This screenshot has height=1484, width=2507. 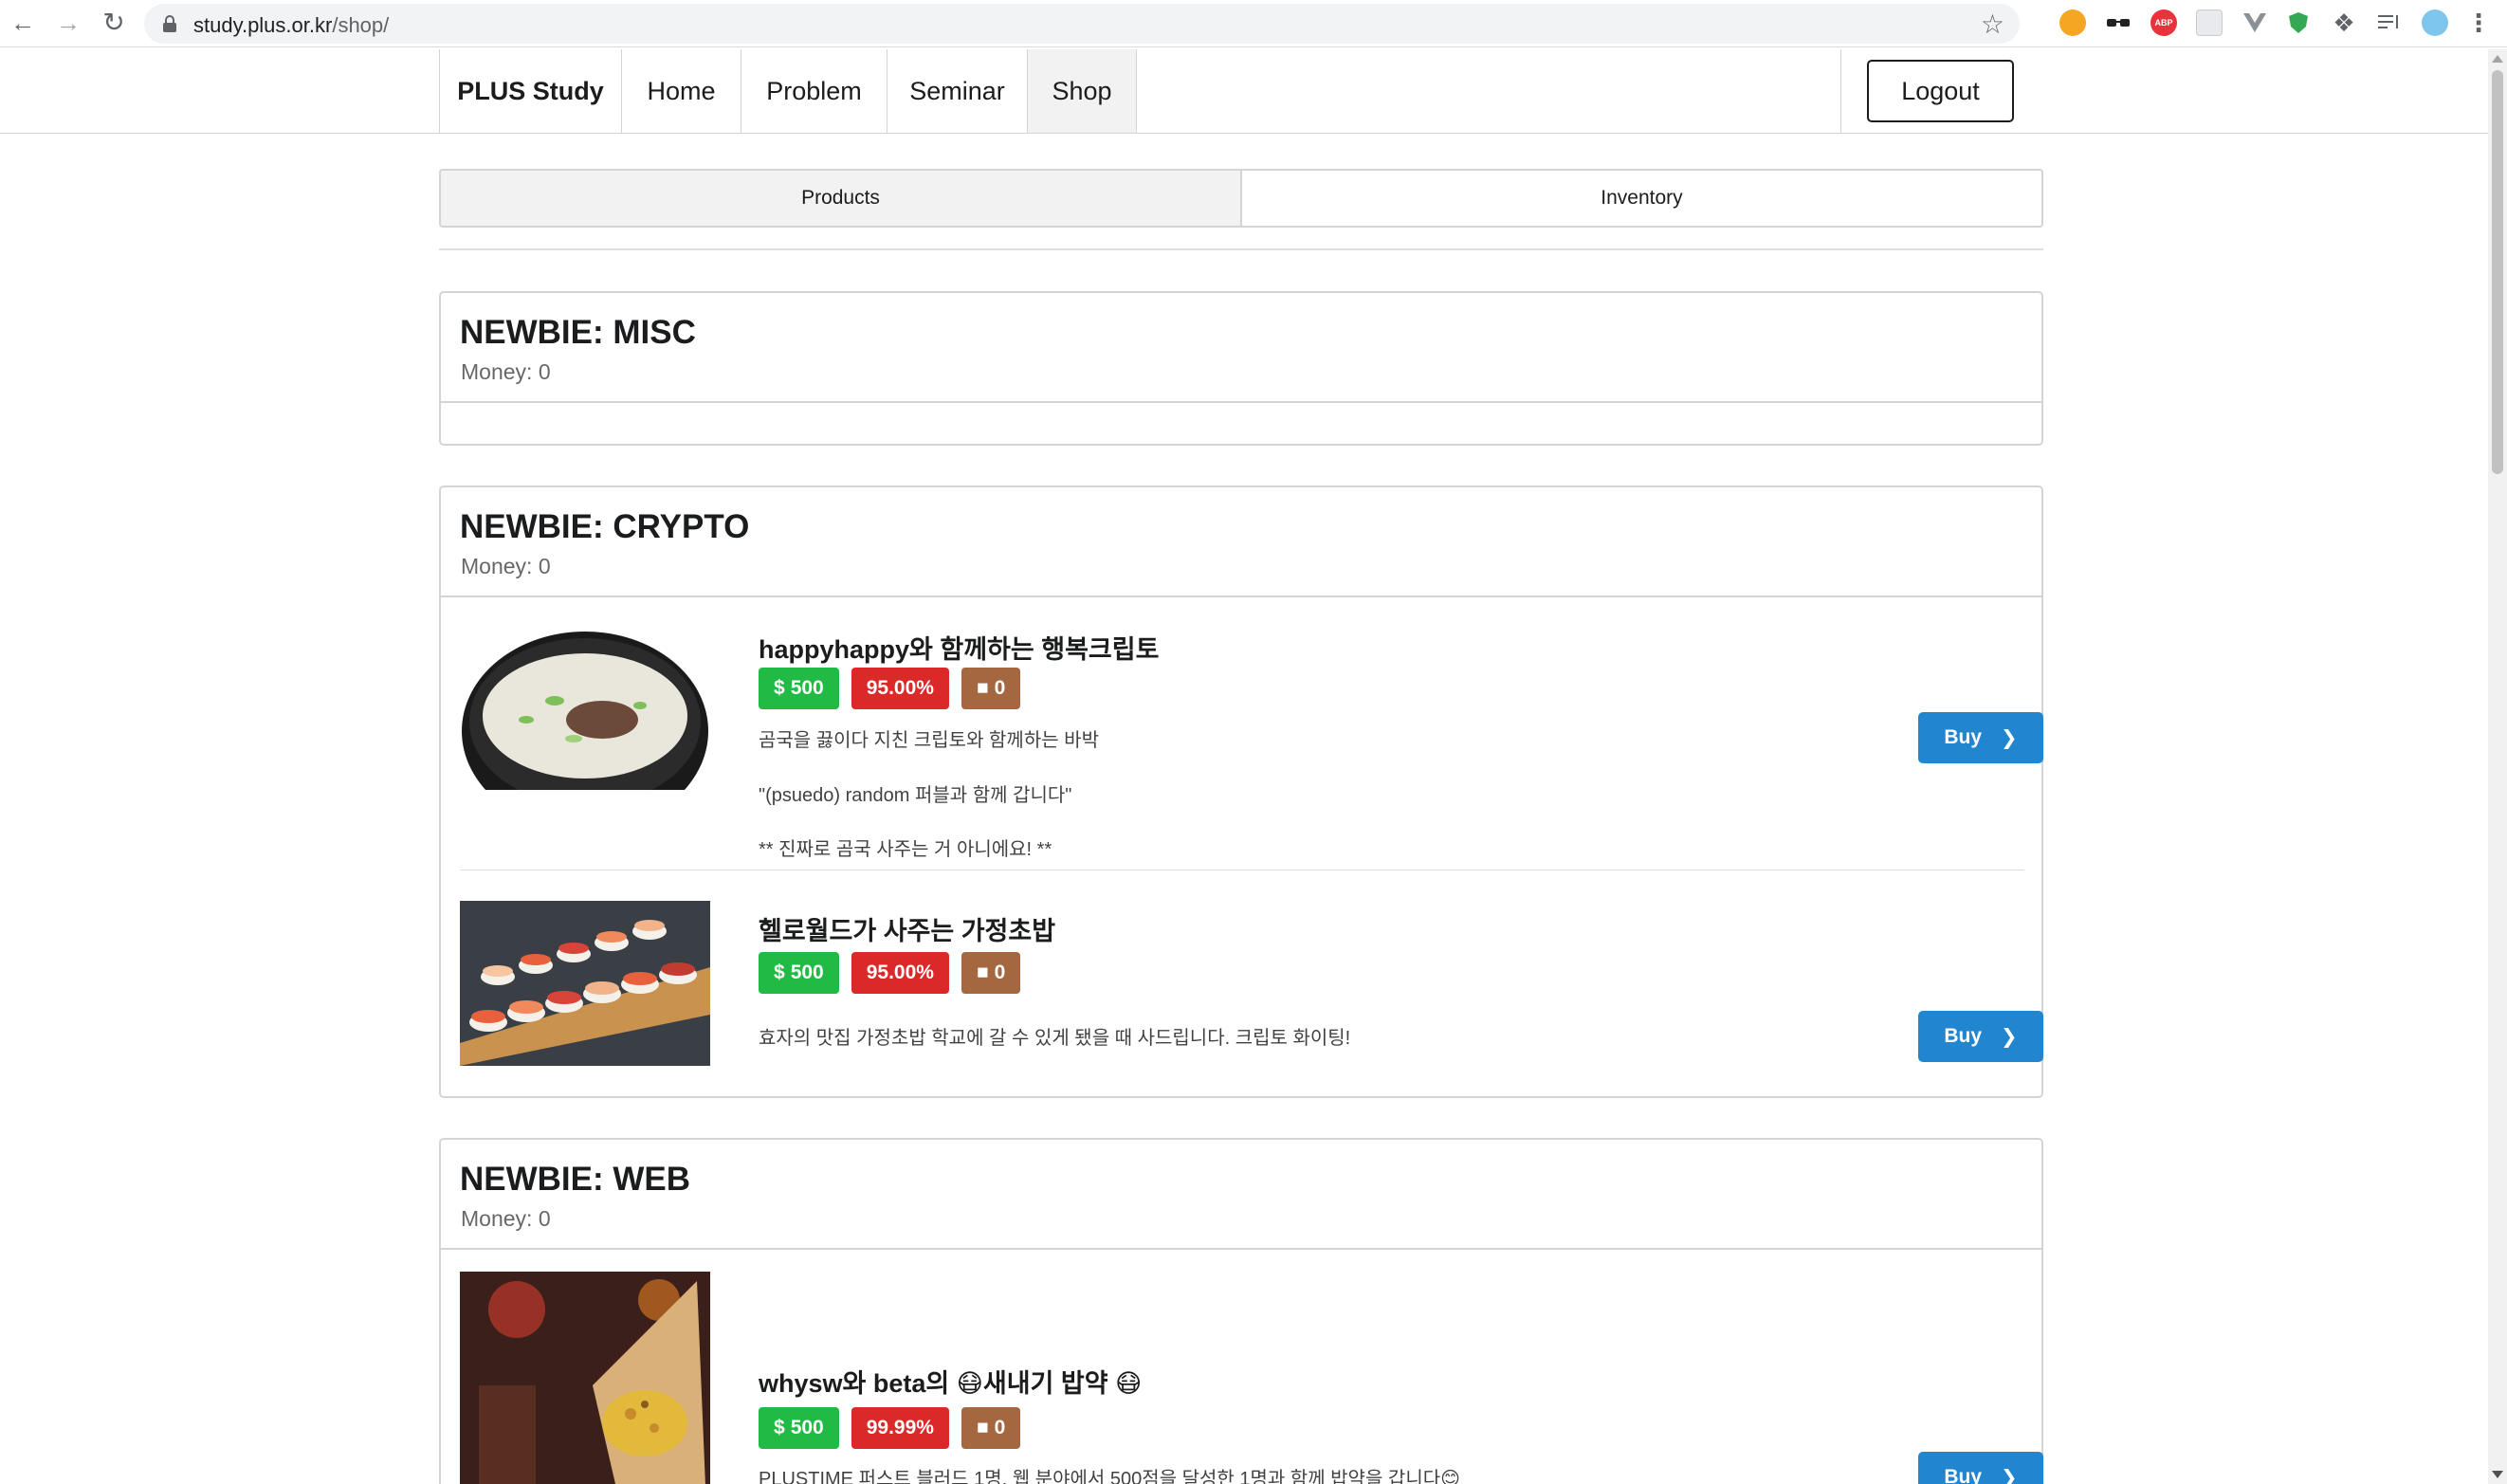 What do you see at coordinates (929, 740) in the screenshot?
I see `product-description-line: 곰국을 끓이다 지친 크립토와 함께하는 바박` at bounding box center [929, 740].